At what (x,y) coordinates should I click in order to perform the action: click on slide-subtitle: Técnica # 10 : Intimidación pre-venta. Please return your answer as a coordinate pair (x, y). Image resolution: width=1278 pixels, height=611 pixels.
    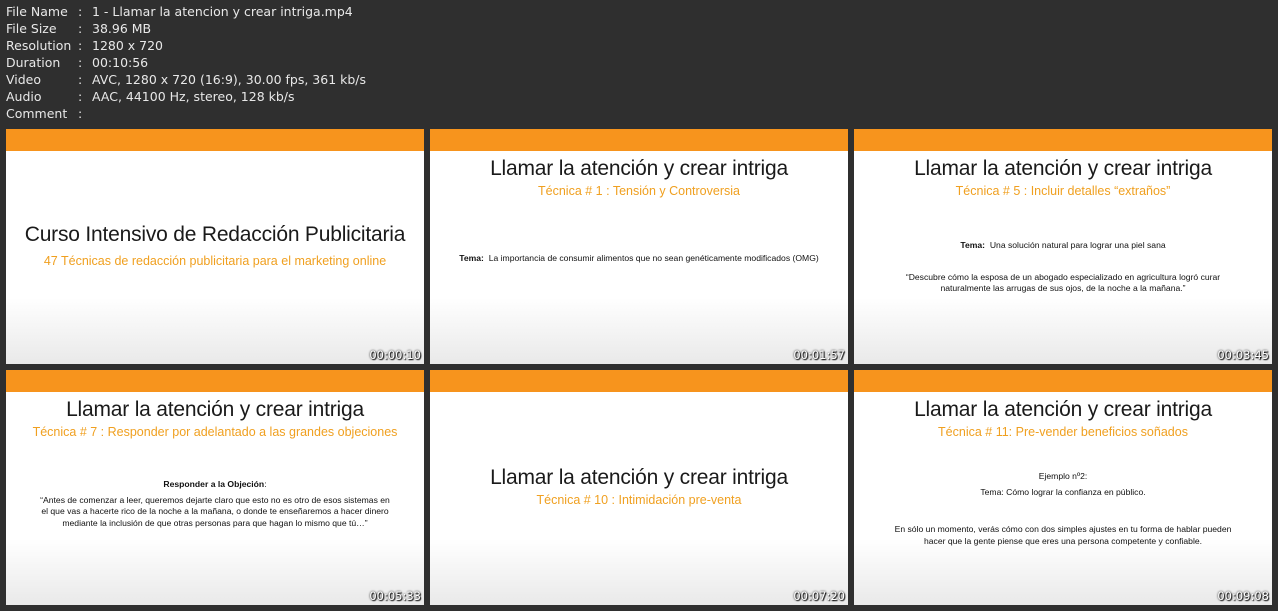
    Looking at the image, I should click on (639, 500).